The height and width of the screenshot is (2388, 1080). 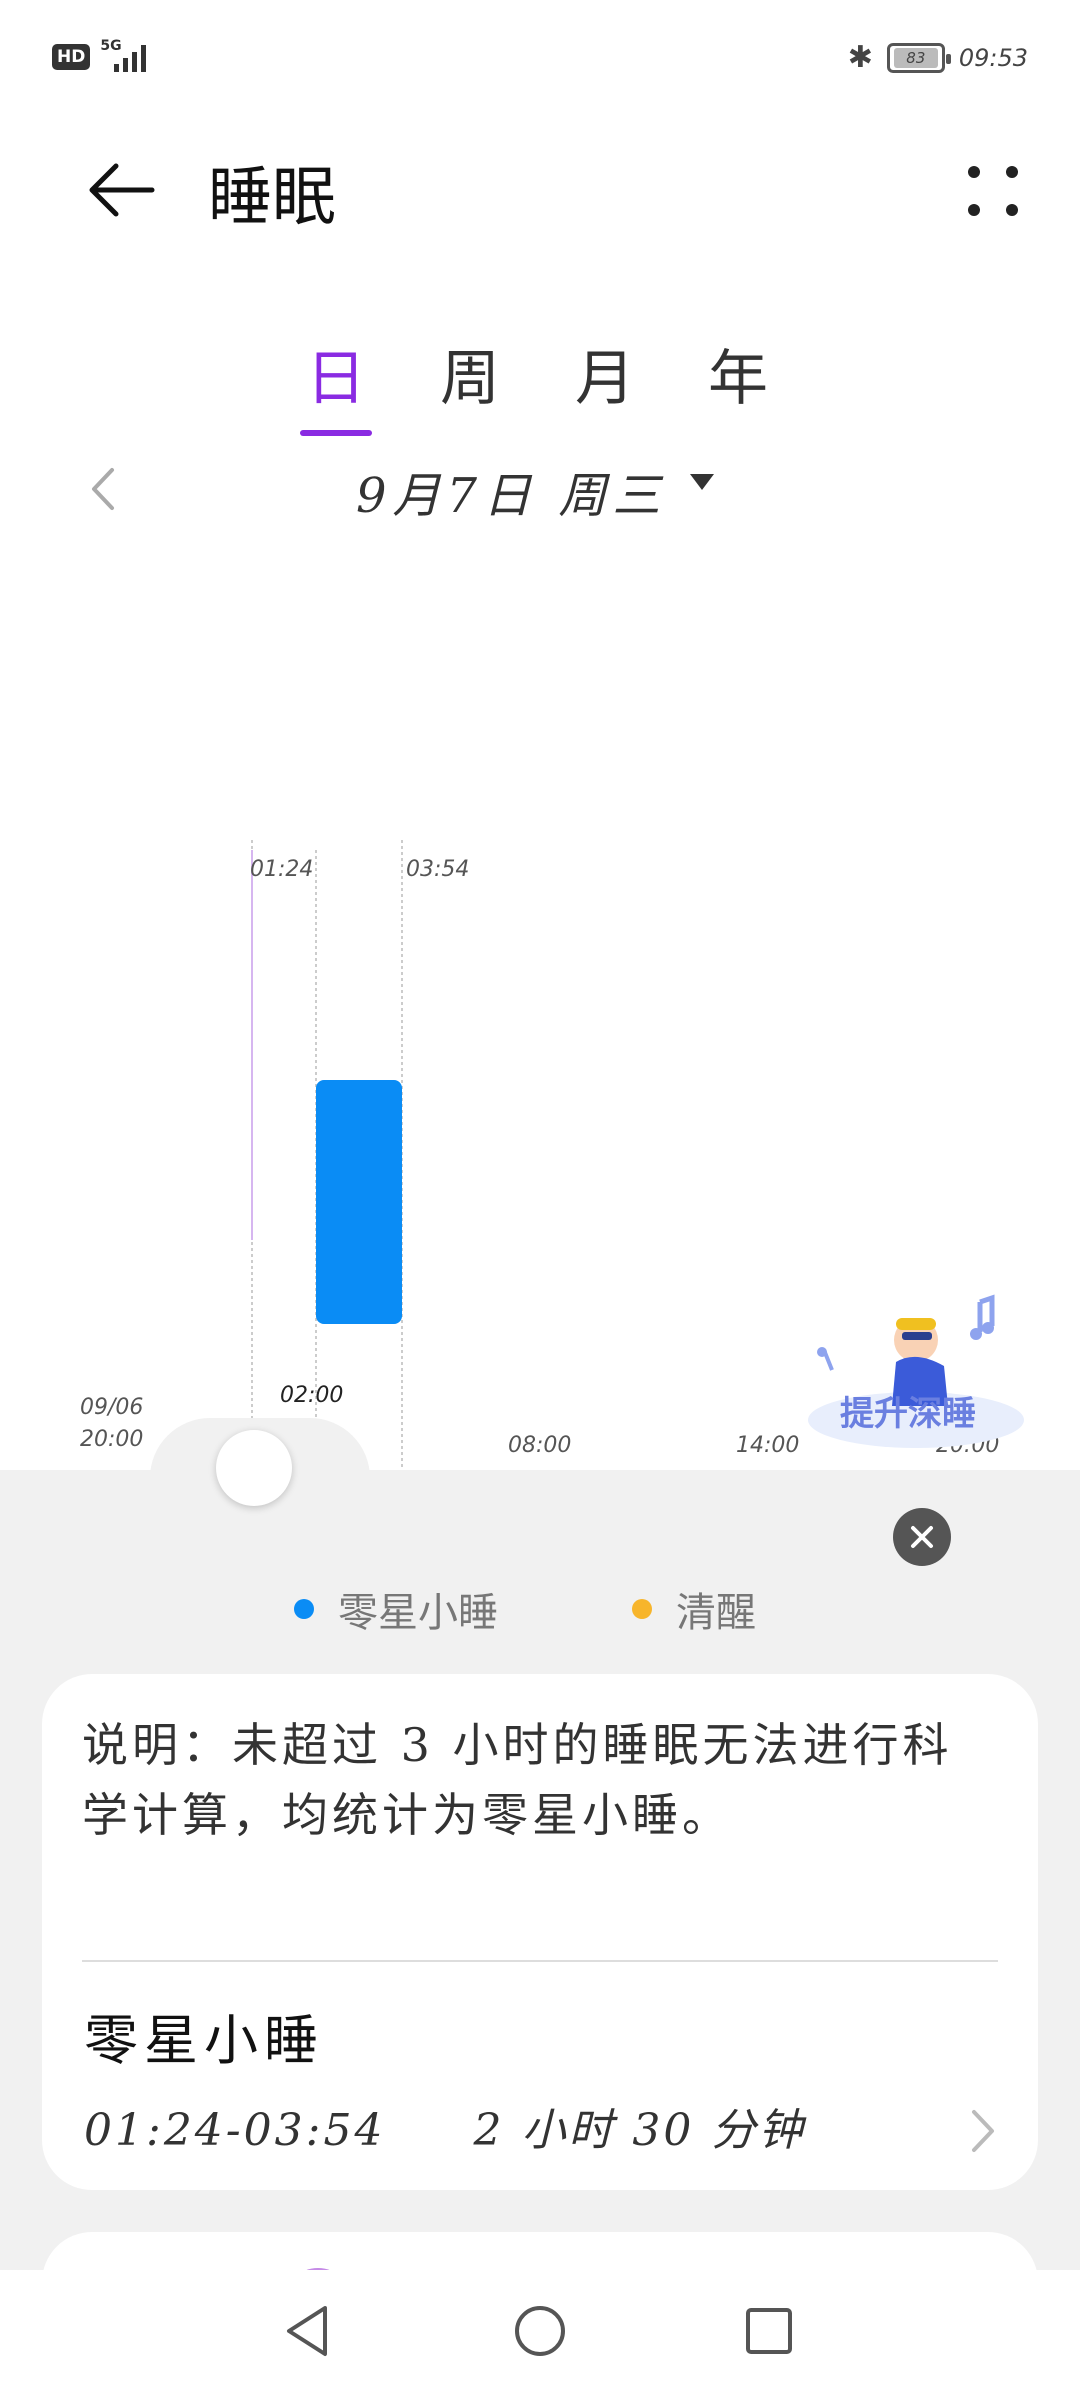 What do you see at coordinates (204, 2035) in the screenshot?
I see `record-title: 零星小睡` at bounding box center [204, 2035].